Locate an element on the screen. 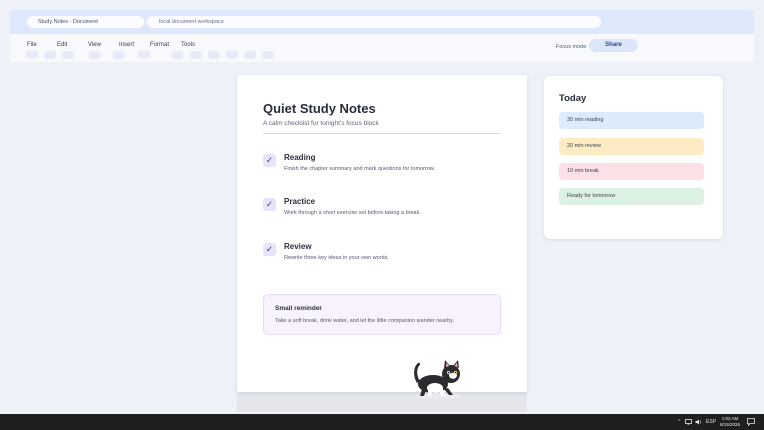  reminder-title: Small reminder is located at coordinates (298, 308).